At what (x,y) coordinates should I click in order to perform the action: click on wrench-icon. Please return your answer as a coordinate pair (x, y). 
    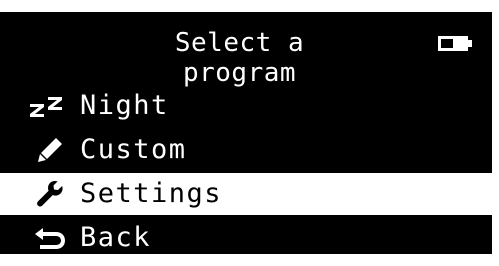
    Looking at the image, I should click on (50, 194).